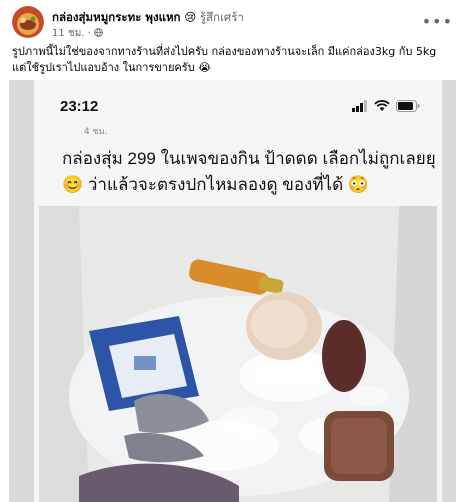 This screenshot has width=467, height=502. Describe the element at coordinates (437, 21) in the screenshot. I see `more-horizontal-icon: •••` at that location.